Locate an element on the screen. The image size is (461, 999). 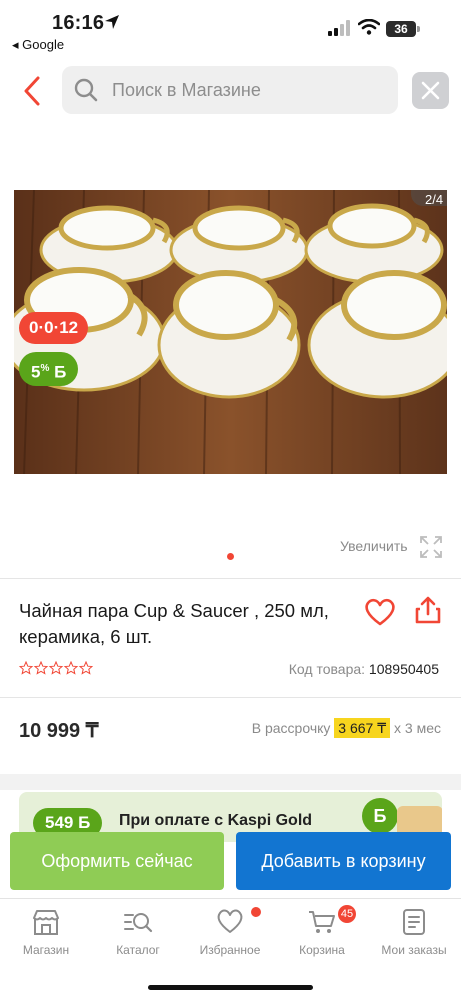
back-arrow-icon is located at coordinates (33, 91).